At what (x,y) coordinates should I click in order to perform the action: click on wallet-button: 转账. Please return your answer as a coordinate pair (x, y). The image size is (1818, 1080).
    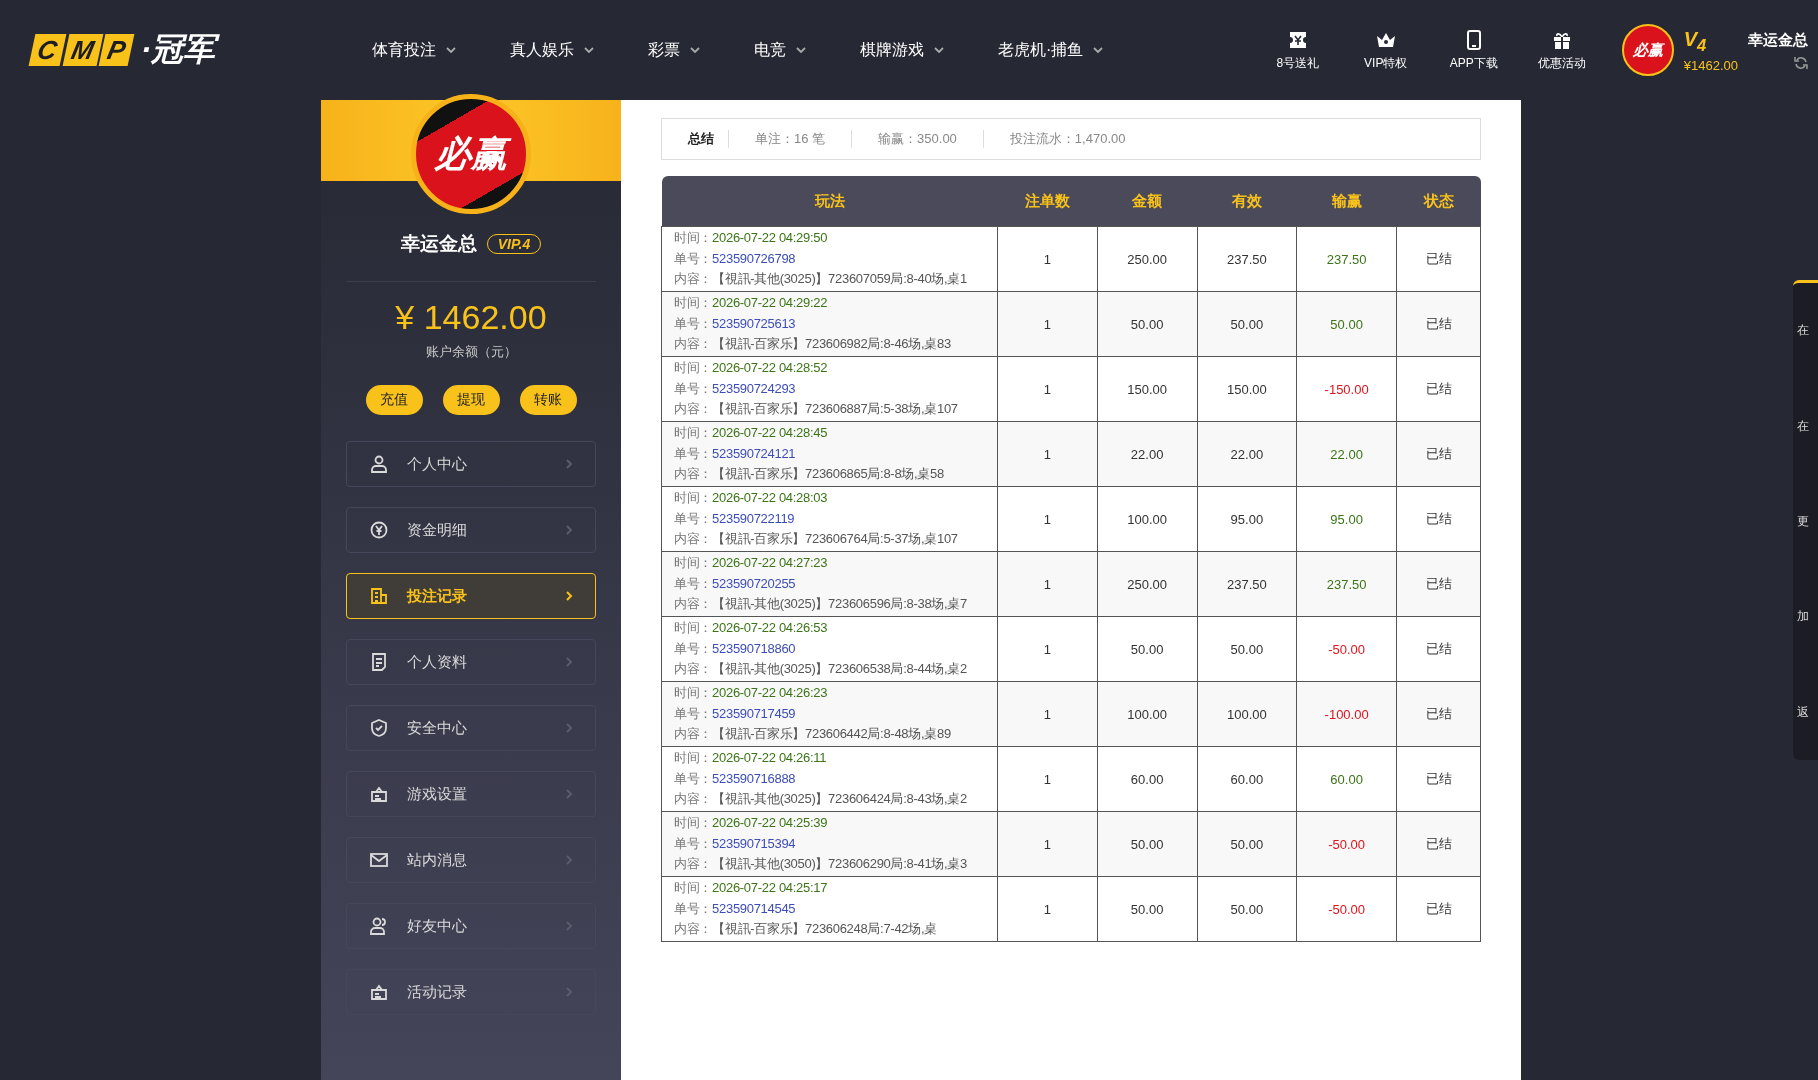
    Looking at the image, I should click on (548, 400).